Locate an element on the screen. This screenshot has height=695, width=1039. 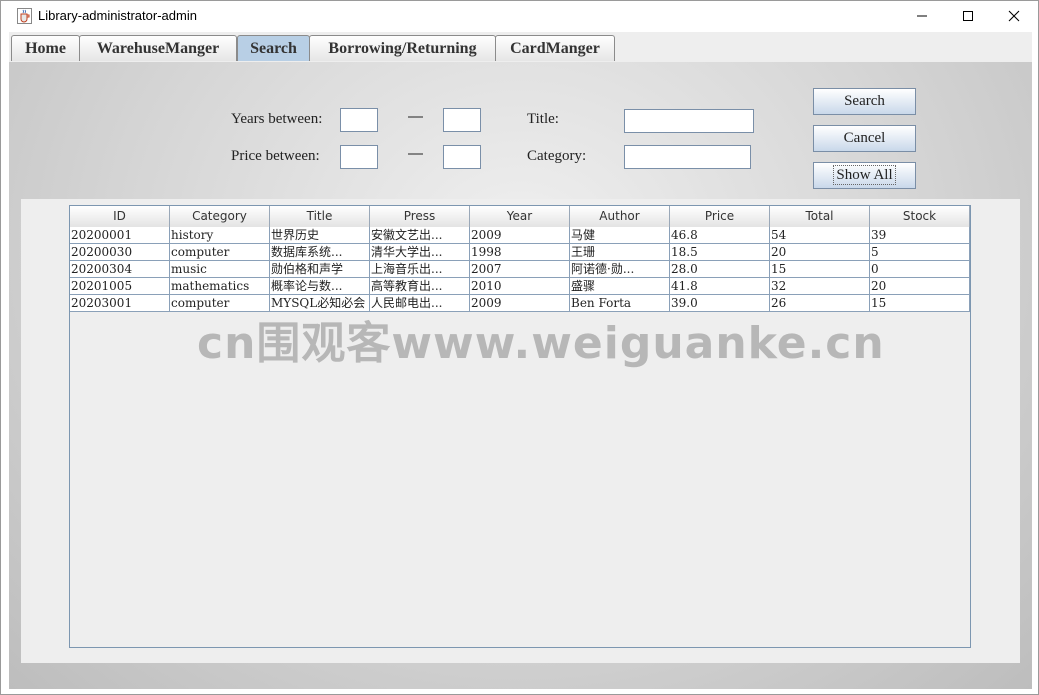
cell-stock: 15 is located at coordinates (920, 303).